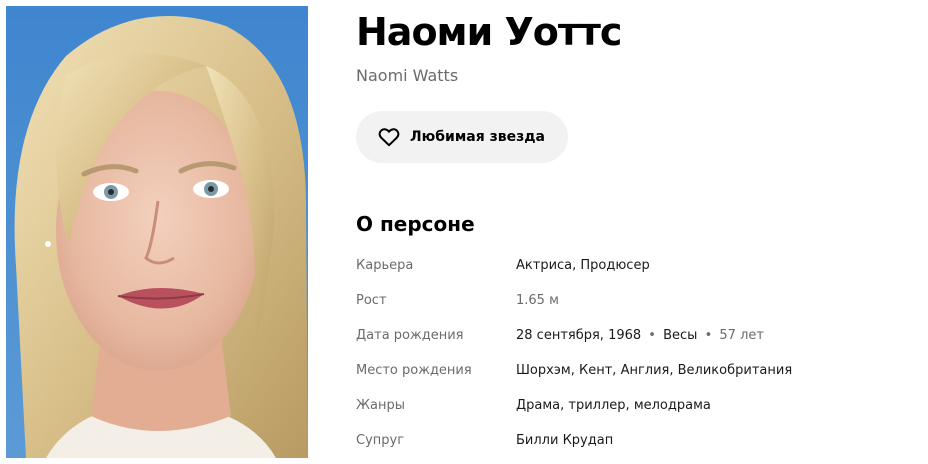 Image resolution: width=928 pixels, height=464 pixels. I want to click on fact-label-spouse: Супруг, so click(380, 440).